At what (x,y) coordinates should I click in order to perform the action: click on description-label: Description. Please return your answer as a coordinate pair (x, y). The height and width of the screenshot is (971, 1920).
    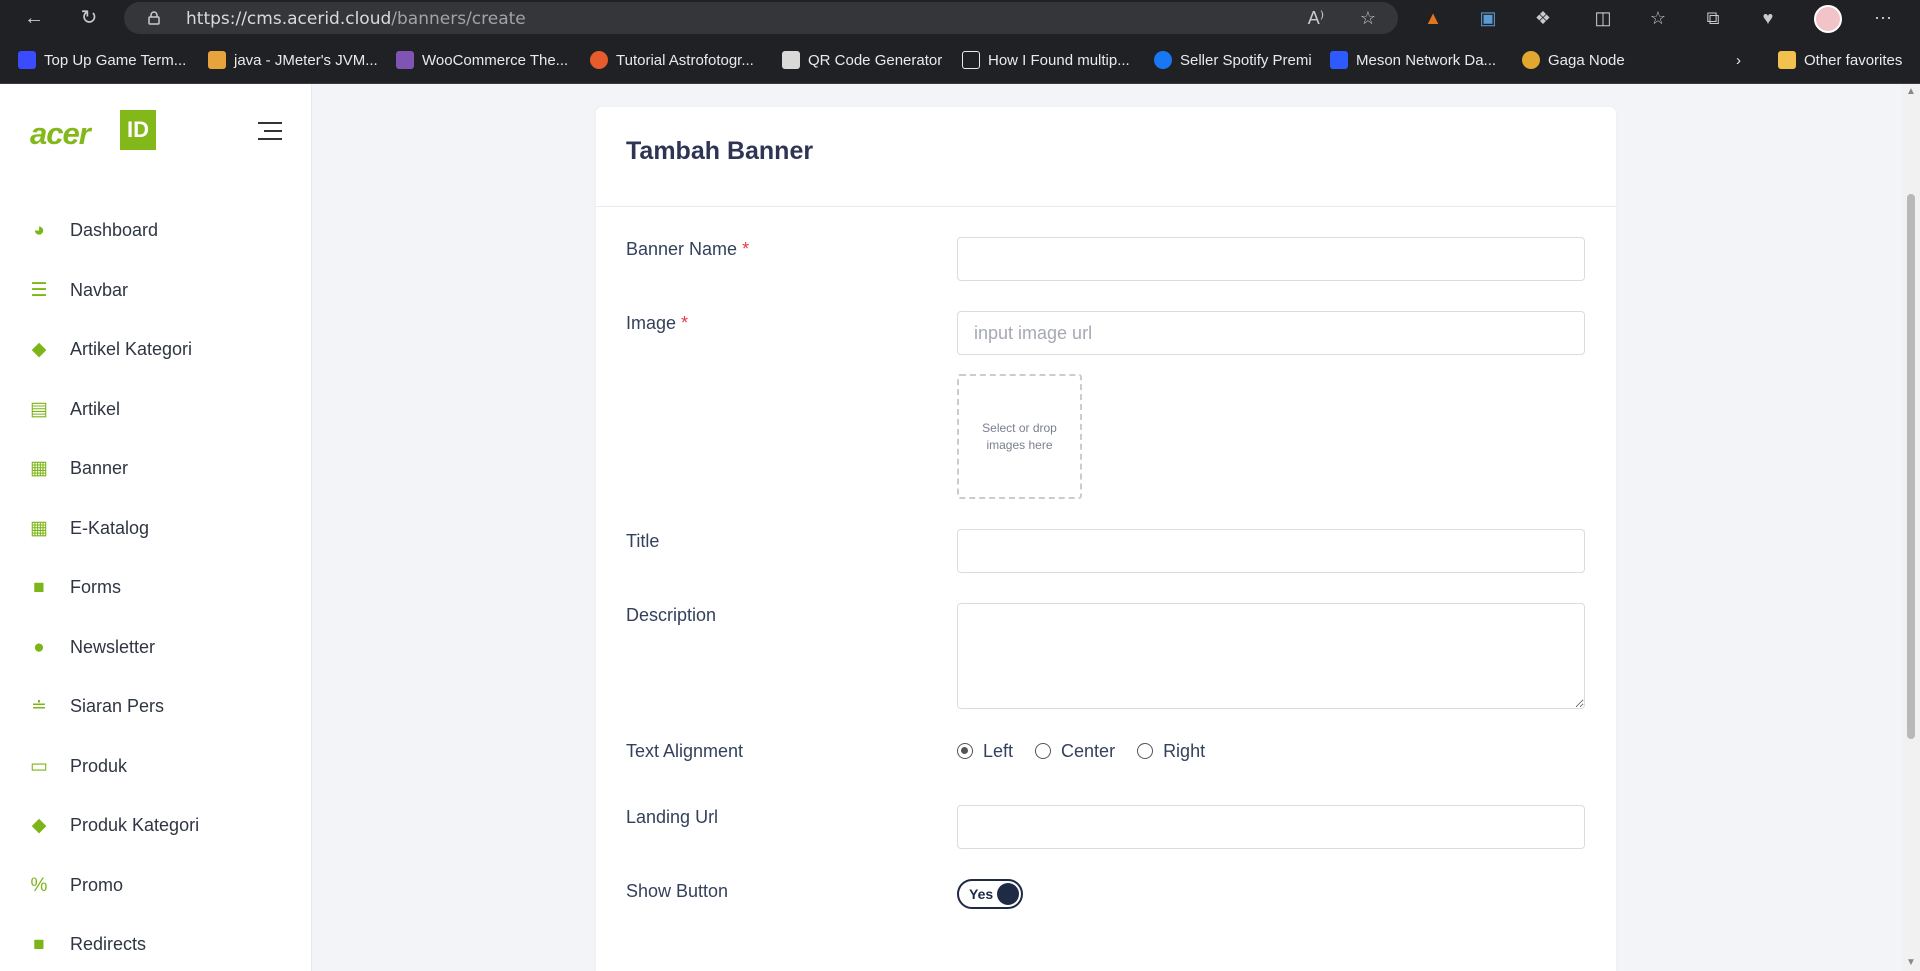
    Looking at the image, I should click on (671, 615).